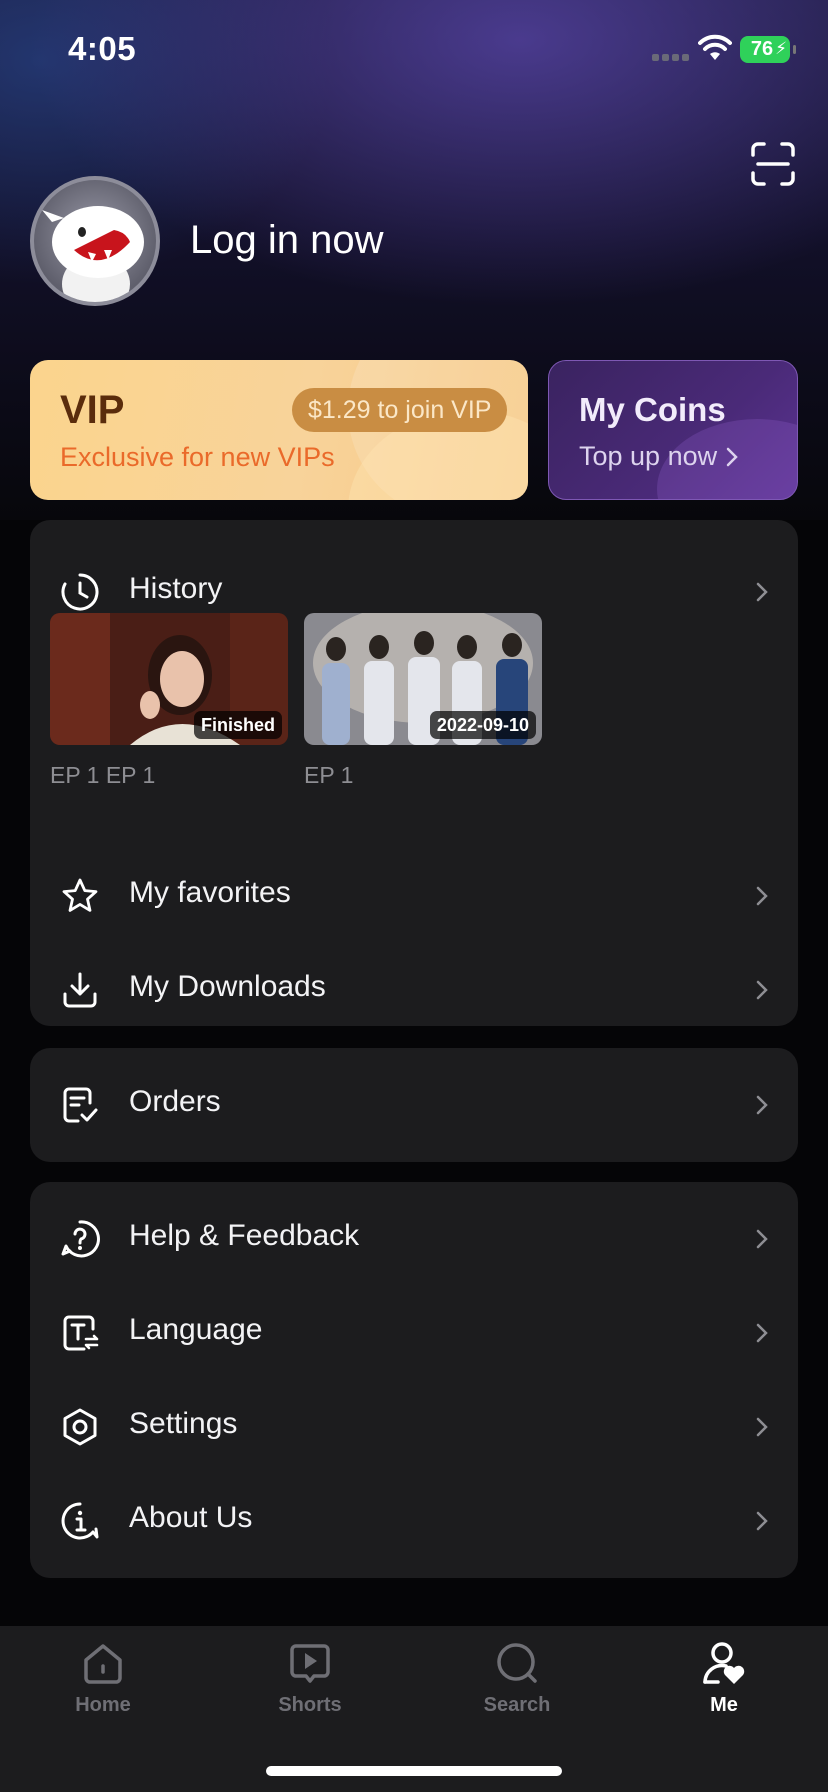  What do you see at coordinates (103, 1705) in the screenshot?
I see `tab-home-label: Home` at bounding box center [103, 1705].